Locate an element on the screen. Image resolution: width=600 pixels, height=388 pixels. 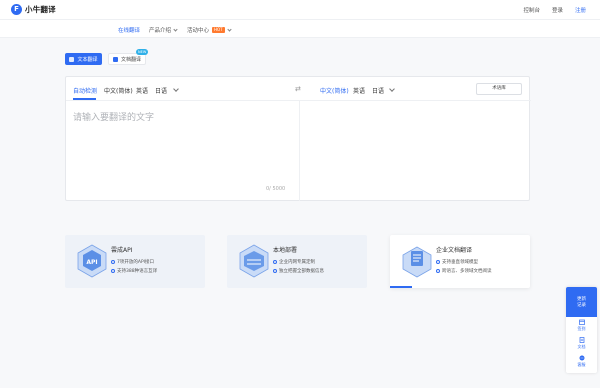
feature-item: 跨语言、多领域文档阅读 is located at coordinates (464, 271).